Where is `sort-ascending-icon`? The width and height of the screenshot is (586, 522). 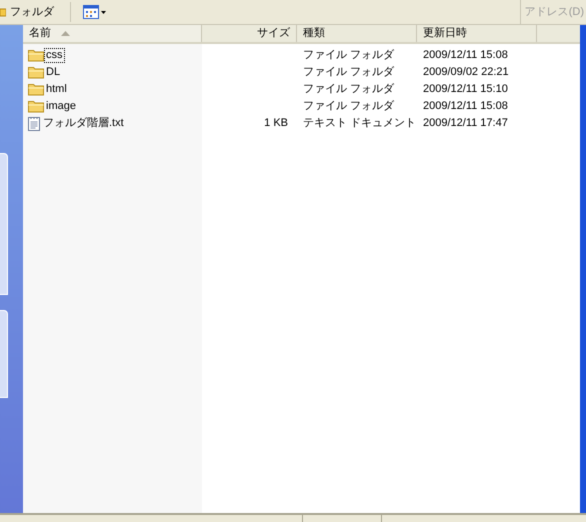
sort-ascending-icon is located at coordinates (65, 33).